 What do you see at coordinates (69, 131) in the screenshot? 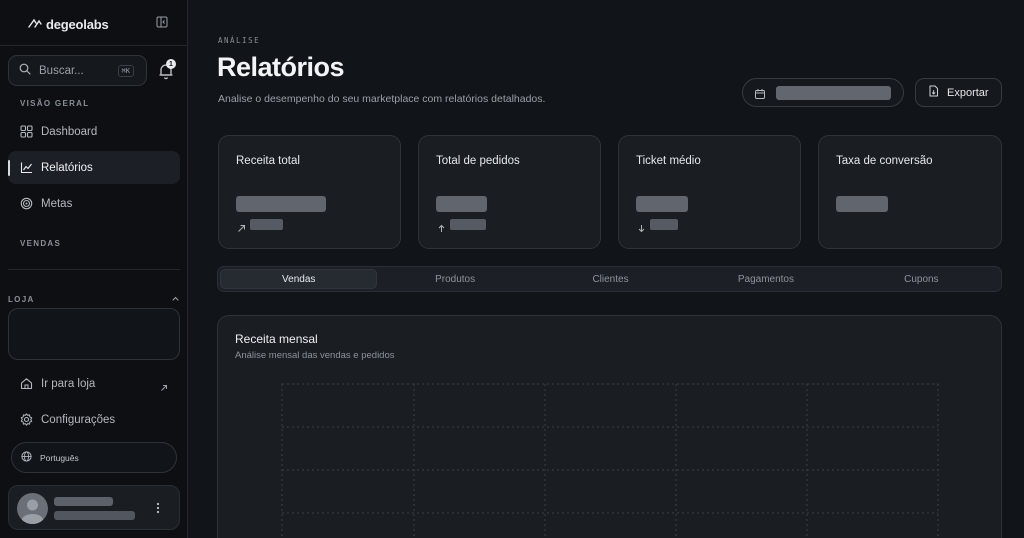
I see `sidebar-item-label: Dashboard` at bounding box center [69, 131].